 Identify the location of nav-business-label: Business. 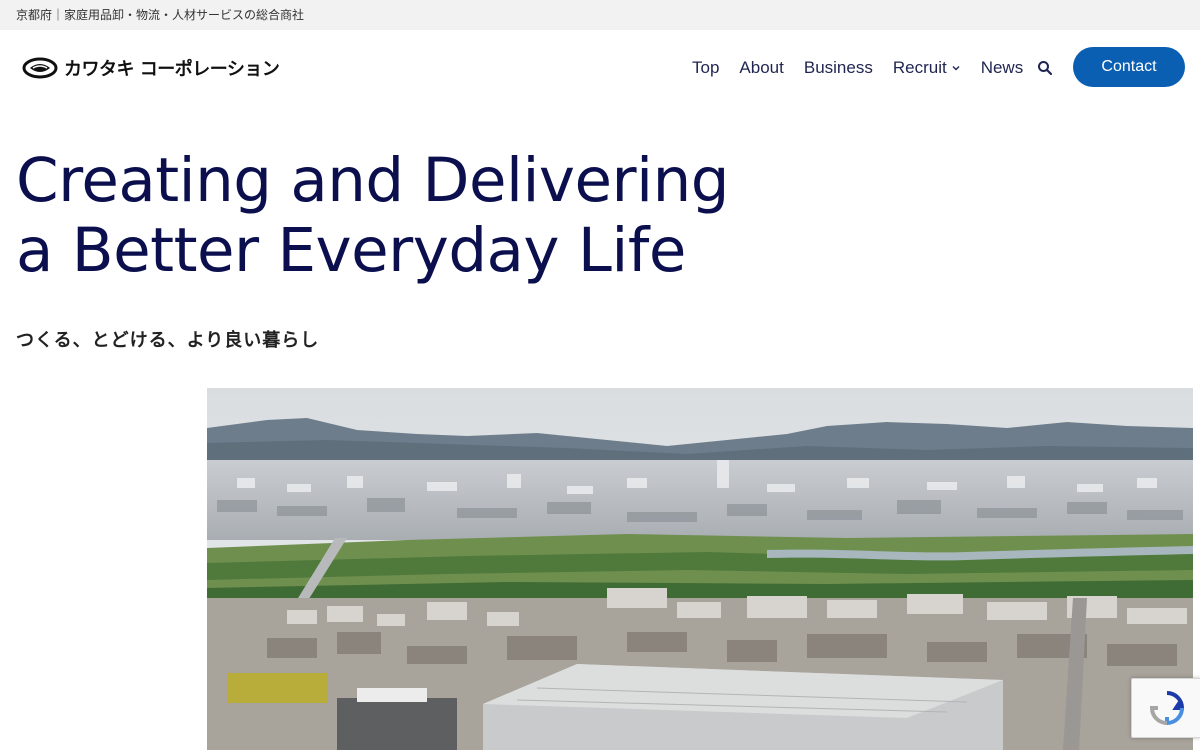
(838, 67).